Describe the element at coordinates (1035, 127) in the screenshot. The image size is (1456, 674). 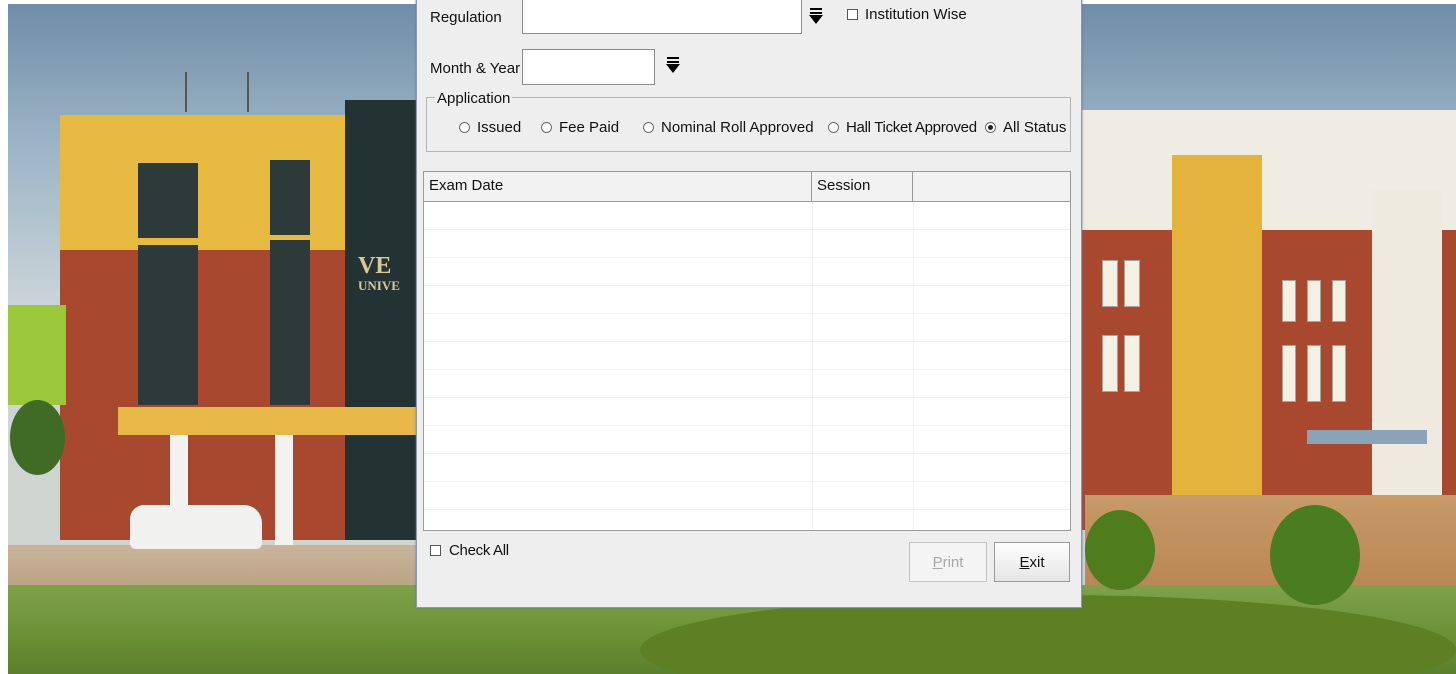
I see `radio-all-status-label: All Status` at that location.